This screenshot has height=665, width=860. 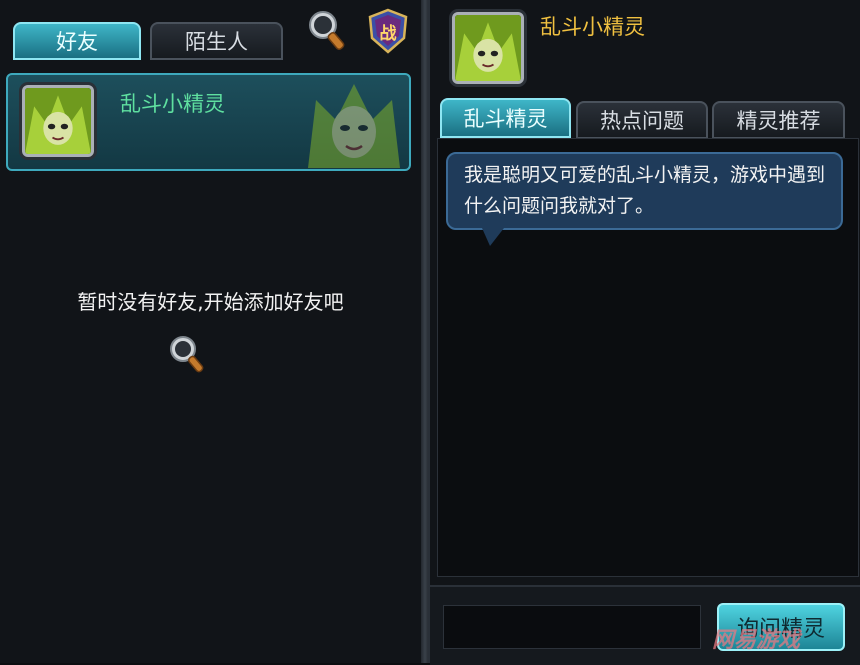 I want to click on friend-avatar, so click(x=58, y=121).